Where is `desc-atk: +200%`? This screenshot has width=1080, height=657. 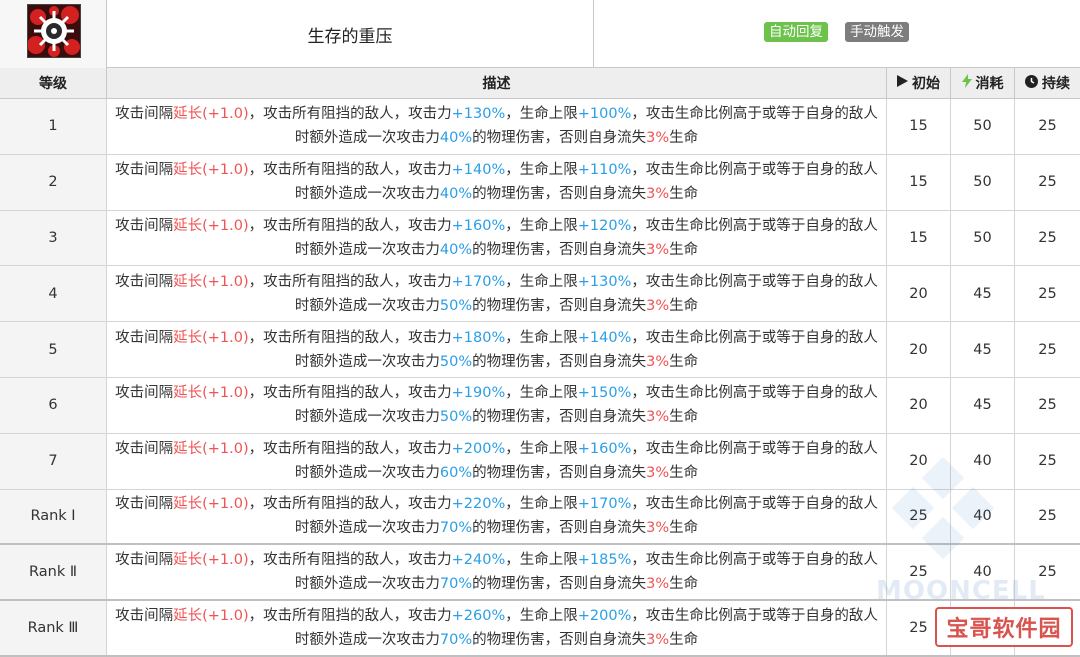
desc-atk: +200% is located at coordinates (478, 449).